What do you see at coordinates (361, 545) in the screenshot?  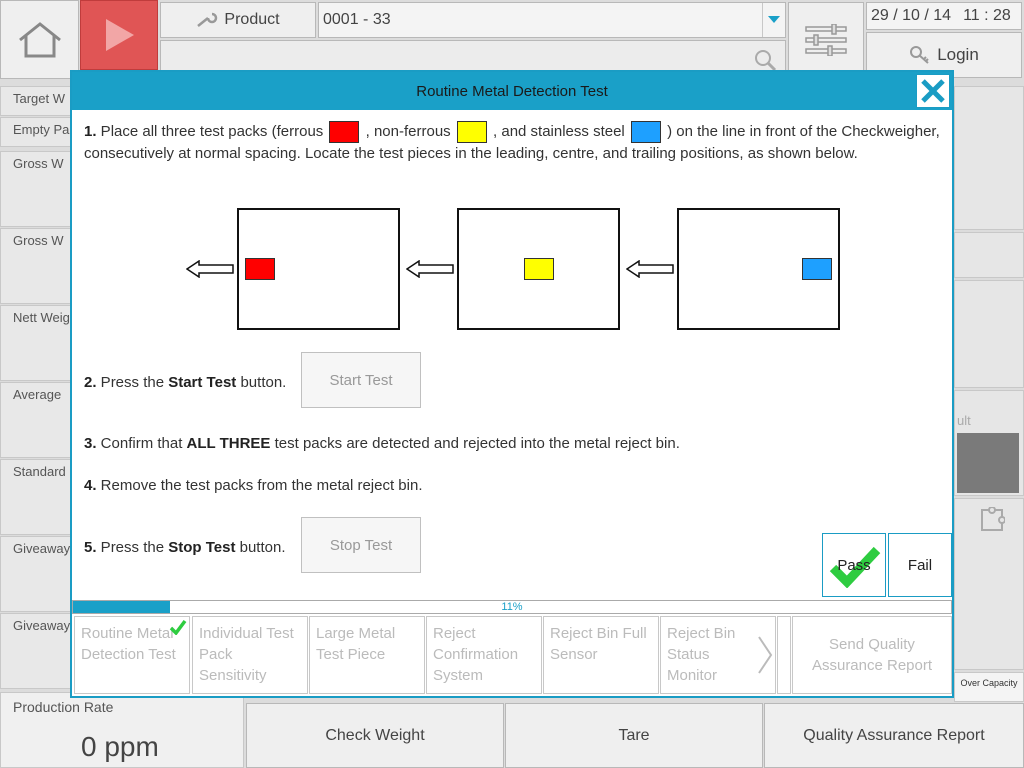 I see `stop-test-button: Stop Test` at bounding box center [361, 545].